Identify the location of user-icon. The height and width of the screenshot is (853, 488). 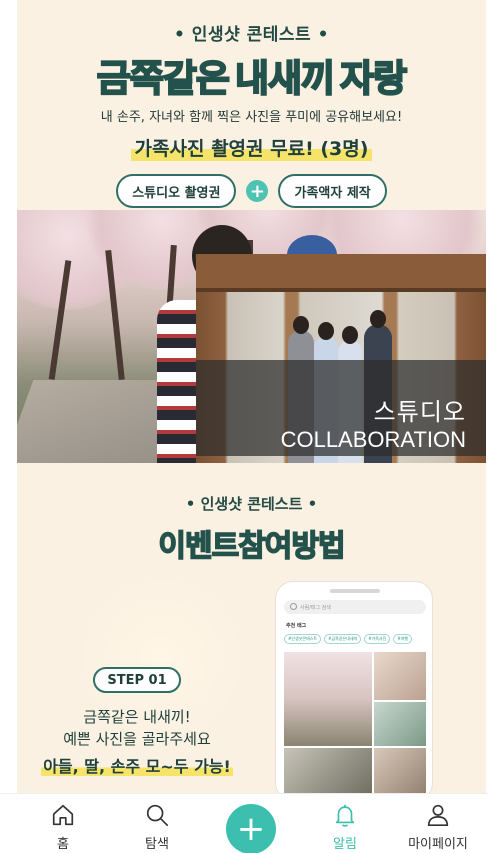
(438, 815).